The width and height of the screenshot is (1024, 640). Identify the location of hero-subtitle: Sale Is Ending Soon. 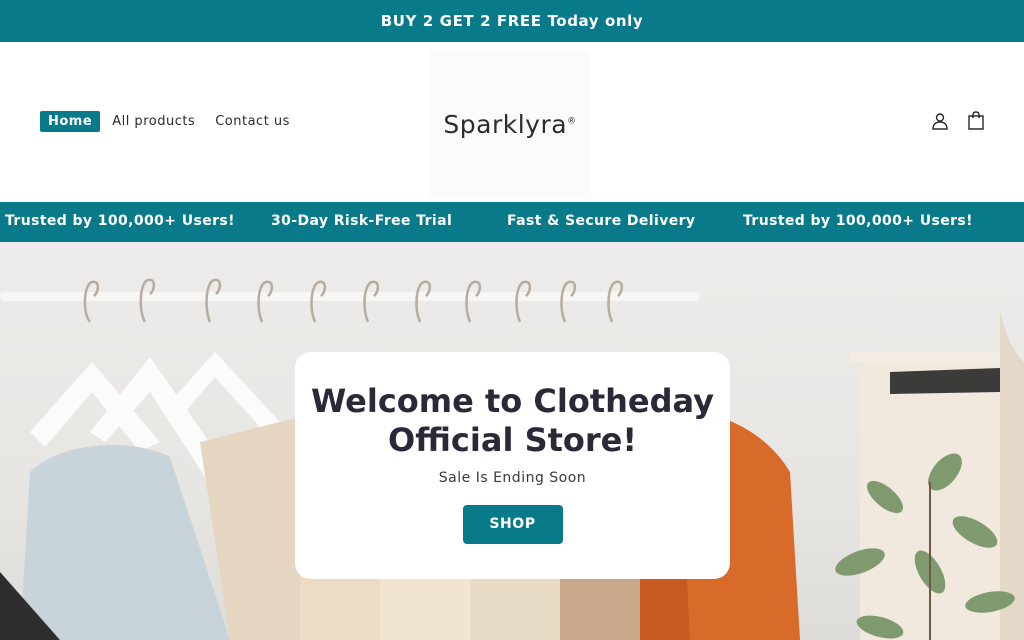
(512, 478).